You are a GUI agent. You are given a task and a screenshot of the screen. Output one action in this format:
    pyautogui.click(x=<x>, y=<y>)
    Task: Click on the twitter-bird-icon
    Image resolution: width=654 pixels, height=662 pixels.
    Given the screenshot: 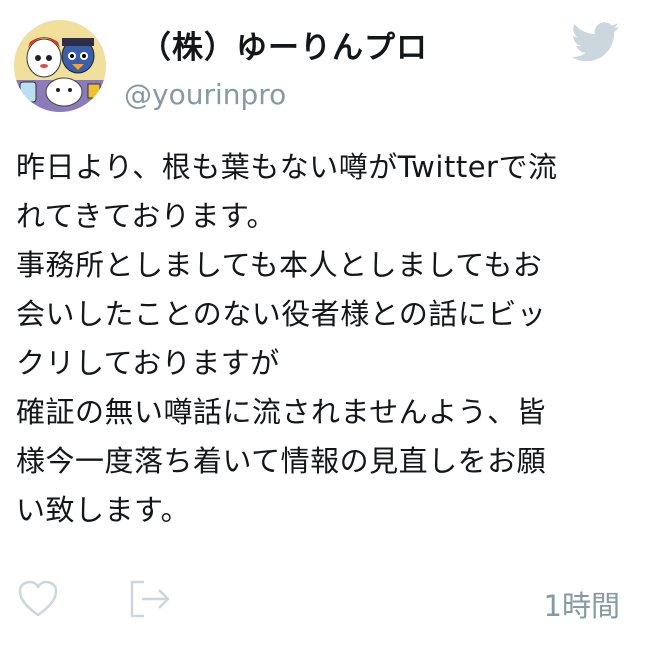 What is the action you would take?
    pyautogui.click(x=595, y=42)
    